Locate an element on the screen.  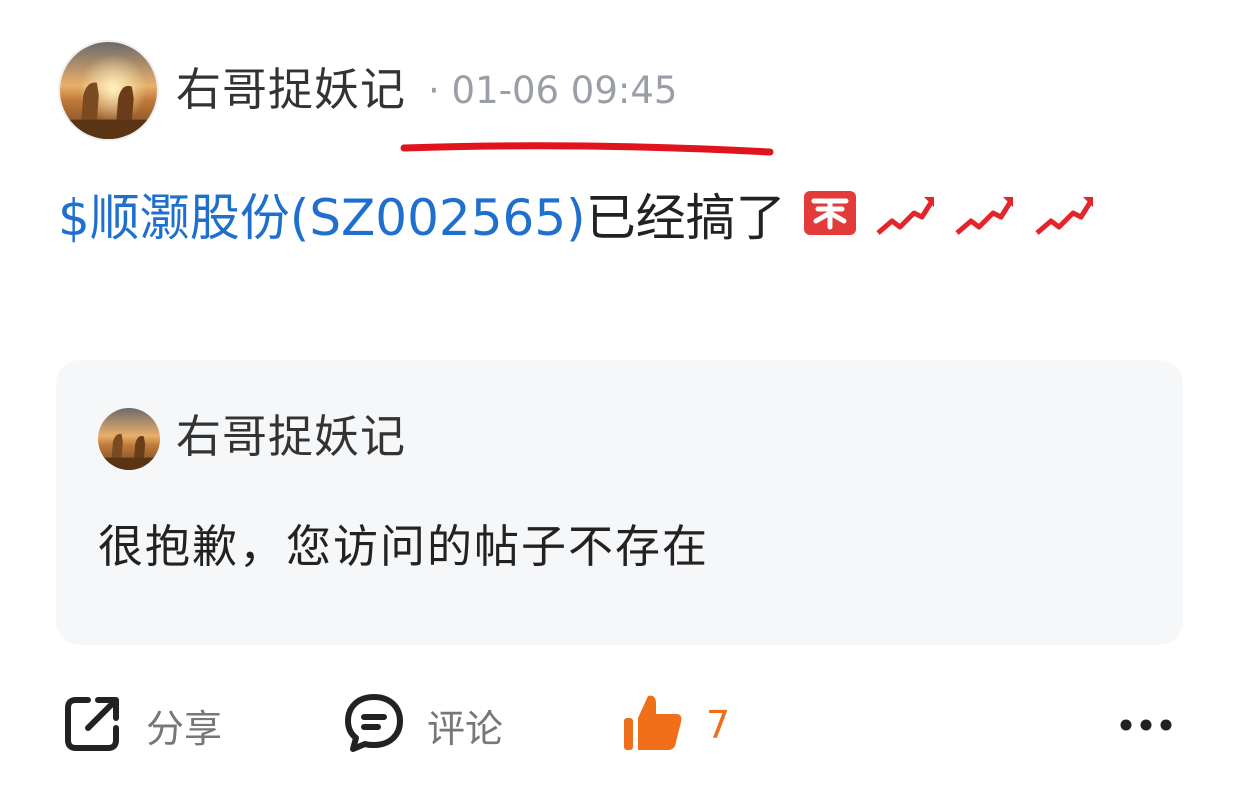
buy-stamp-icon is located at coordinates (830, 222).